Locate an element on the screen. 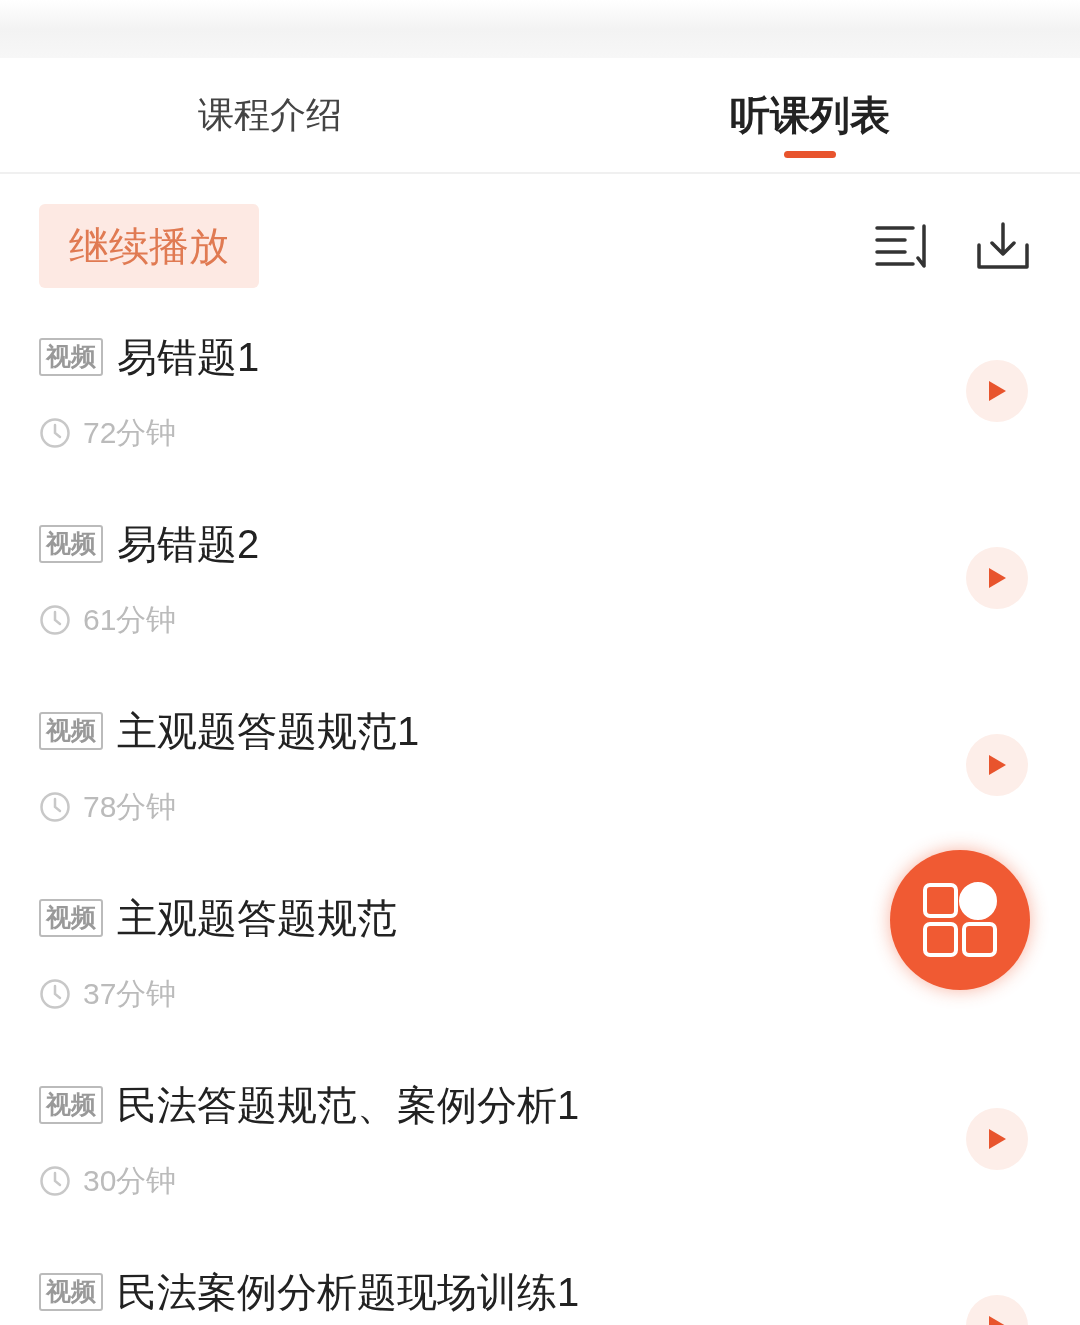 This screenshot has width=1080, height=1325. lesson-title: 易错题1 is located at coordinates (188, 357).